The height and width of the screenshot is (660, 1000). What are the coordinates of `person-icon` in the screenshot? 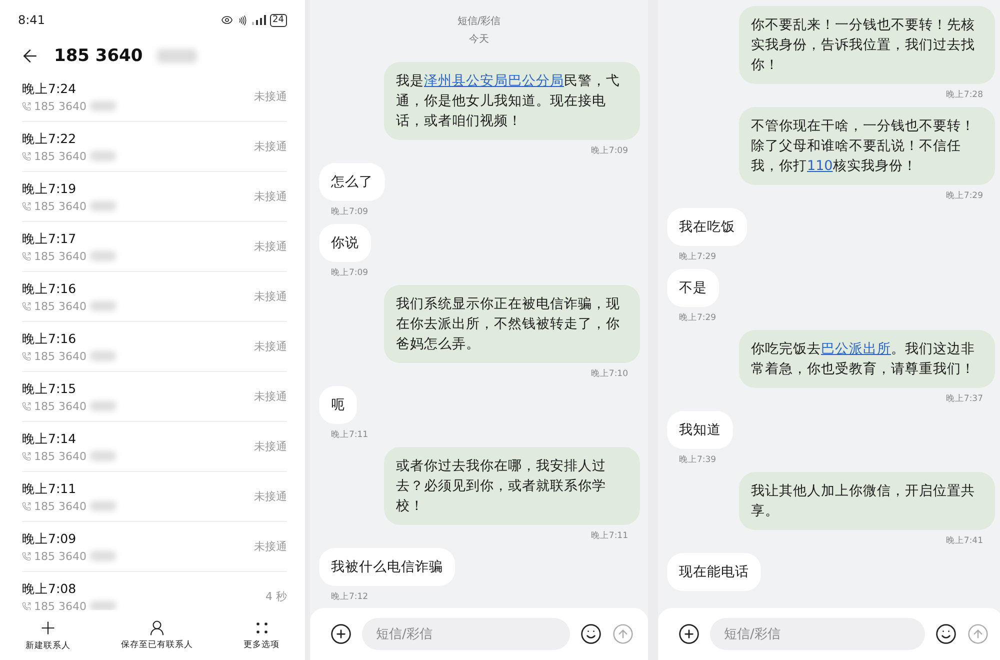 It's located at (157, 628).